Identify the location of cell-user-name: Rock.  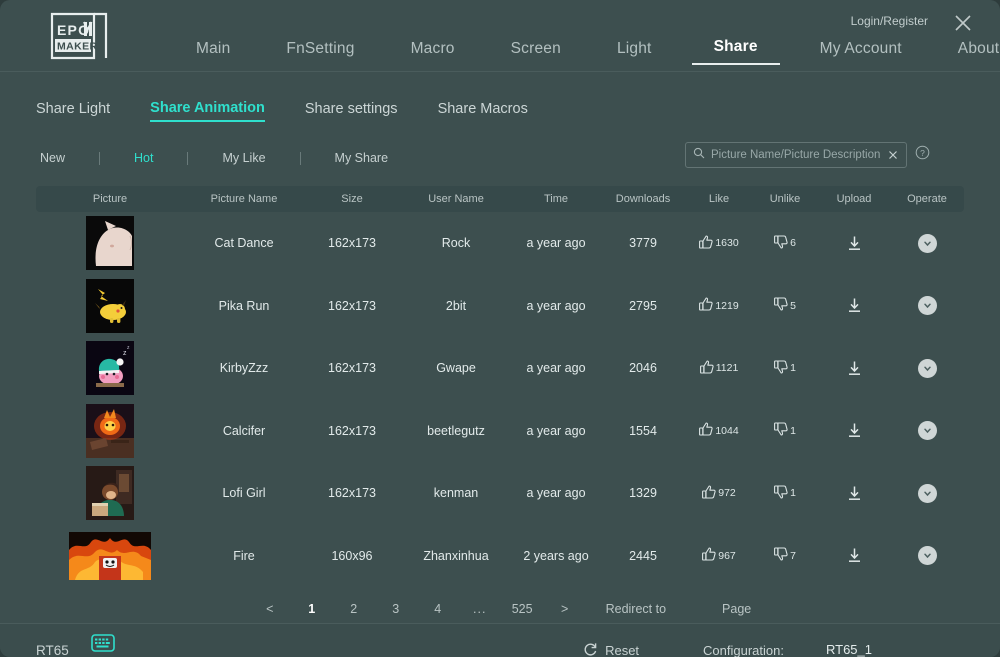
(456, 243).